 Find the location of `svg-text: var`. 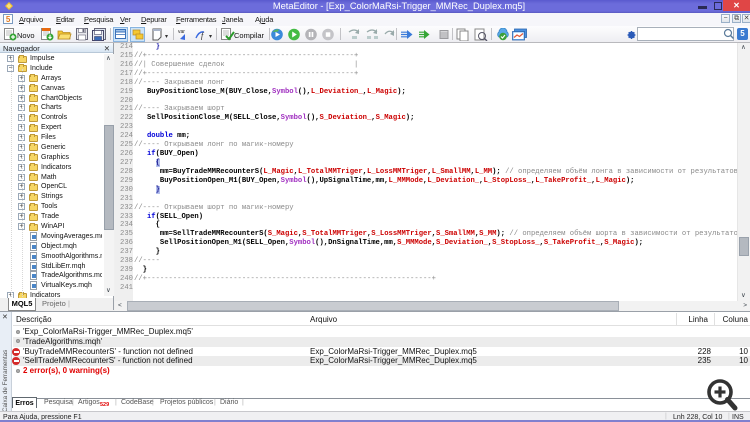

svg-text: var is located at coordinates (181, 32).